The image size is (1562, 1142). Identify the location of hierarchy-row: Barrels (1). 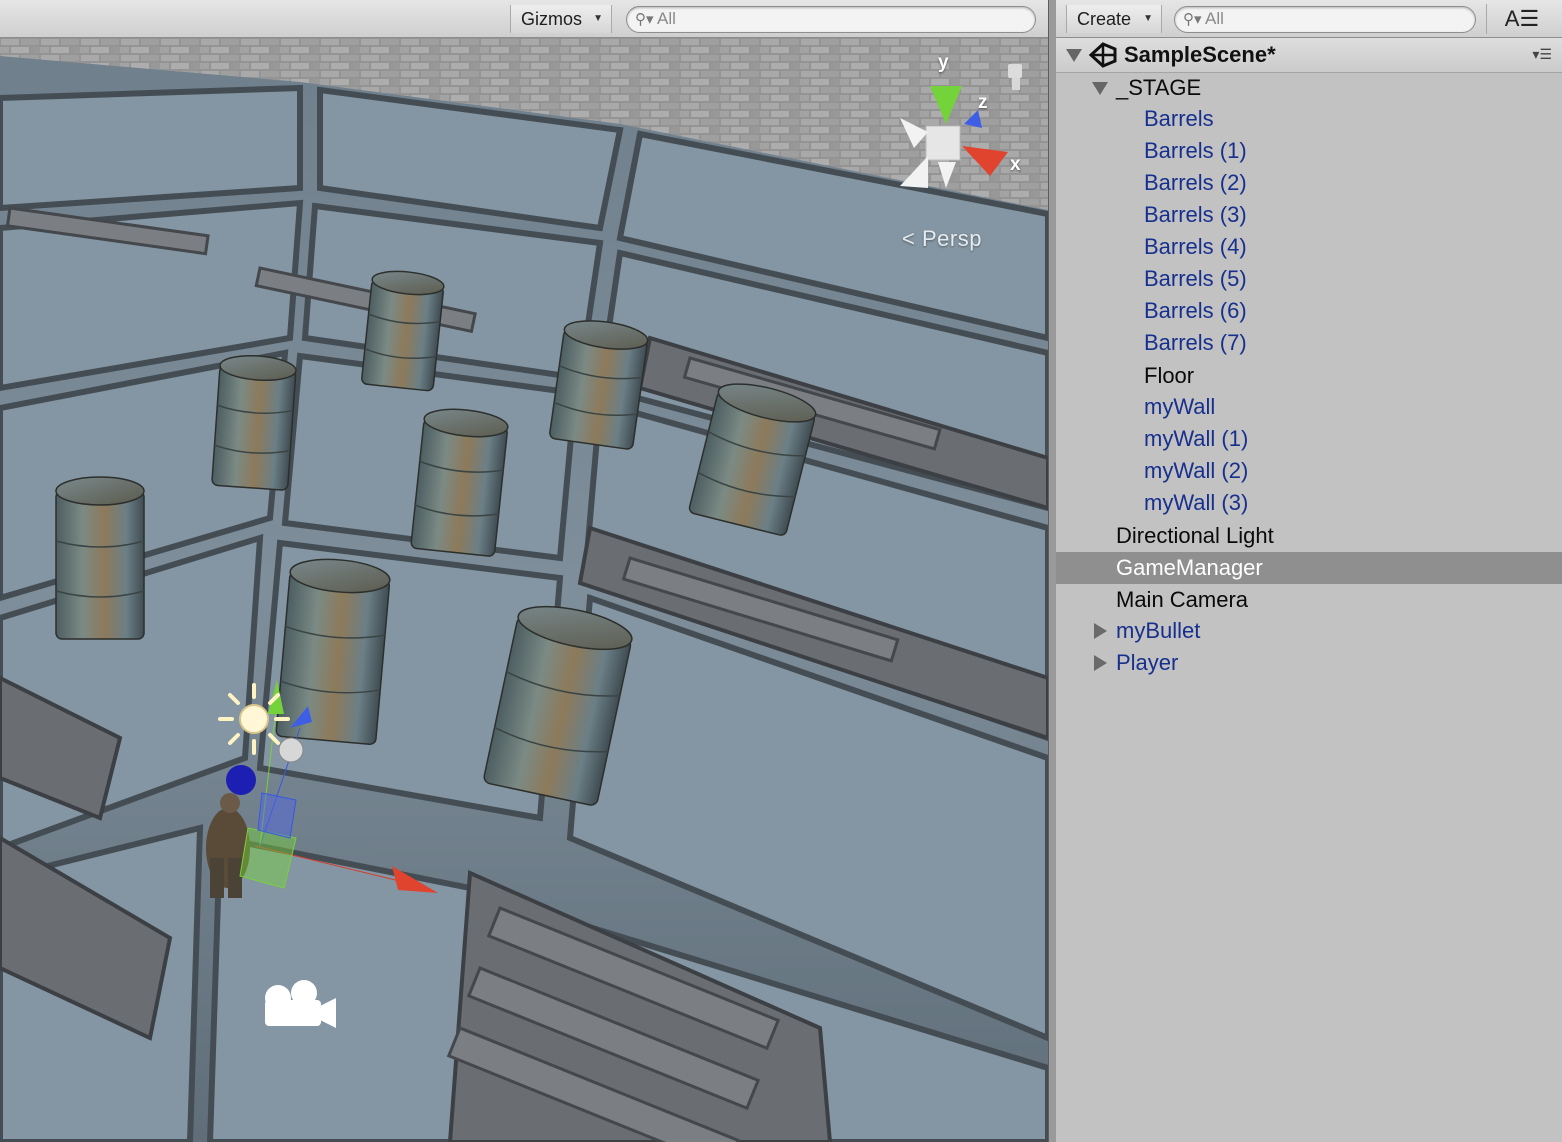
(1309, 151).